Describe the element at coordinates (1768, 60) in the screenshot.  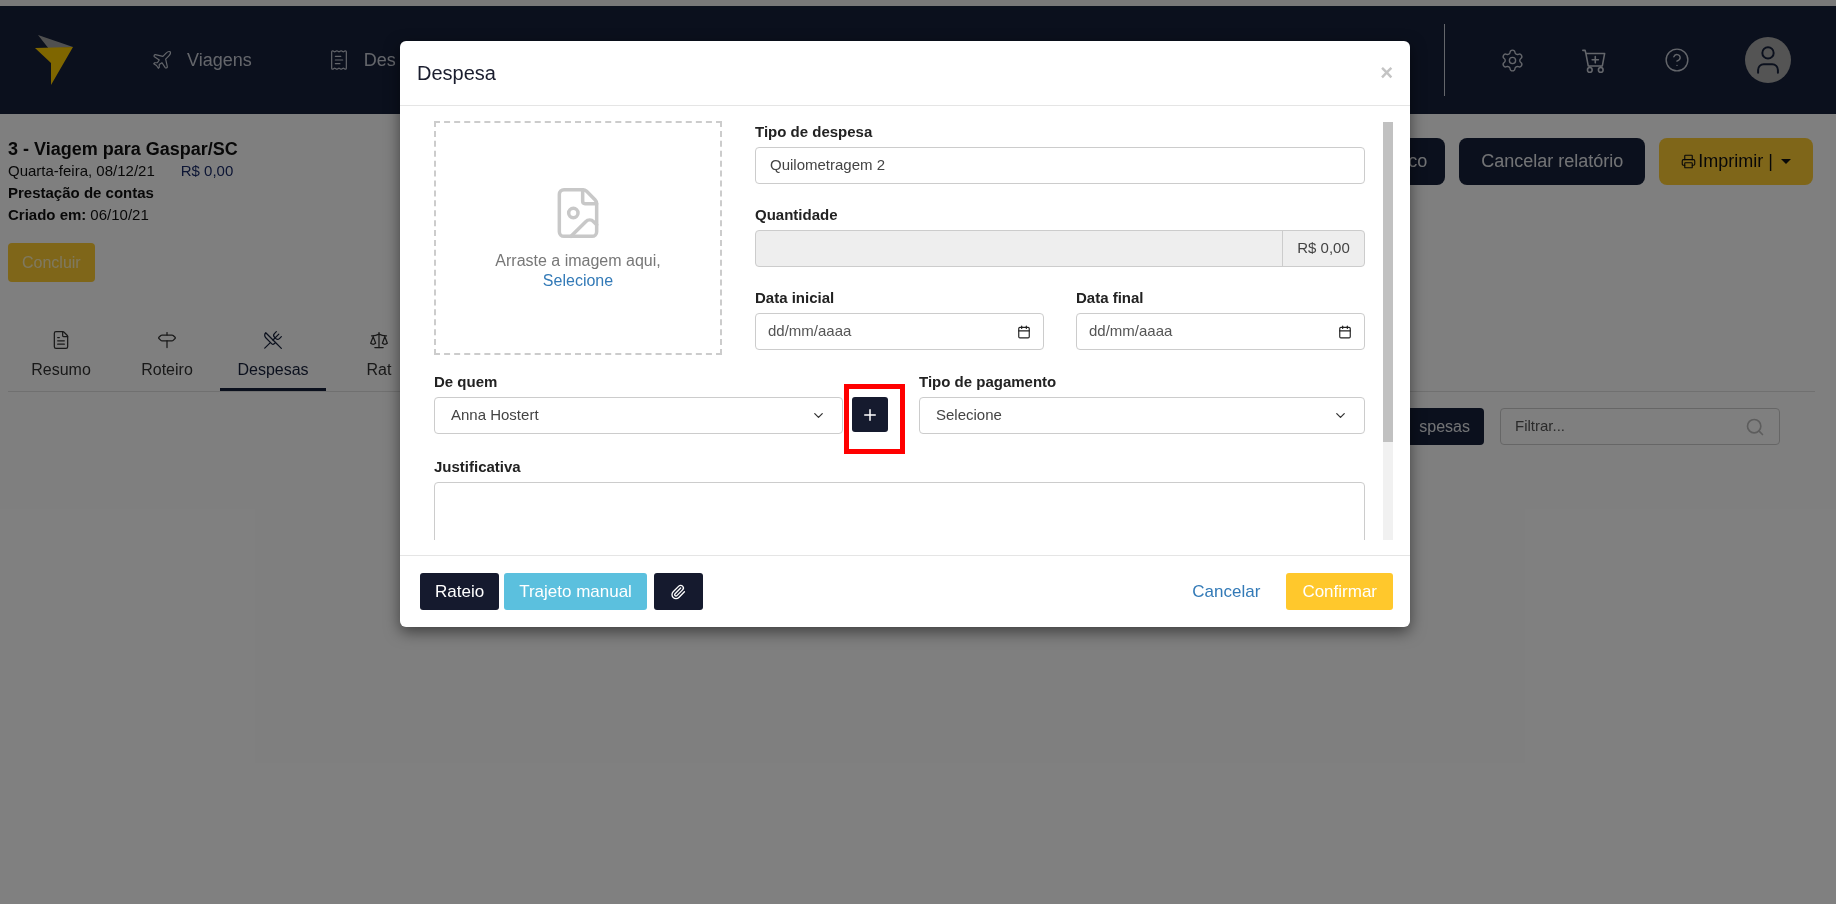
I see `avatar` at that location.